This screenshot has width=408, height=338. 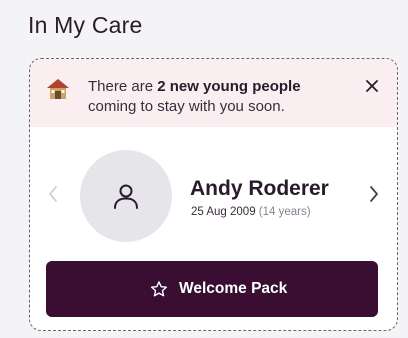 I want to click on chevron-right-icon, so click(x=374, y=194).